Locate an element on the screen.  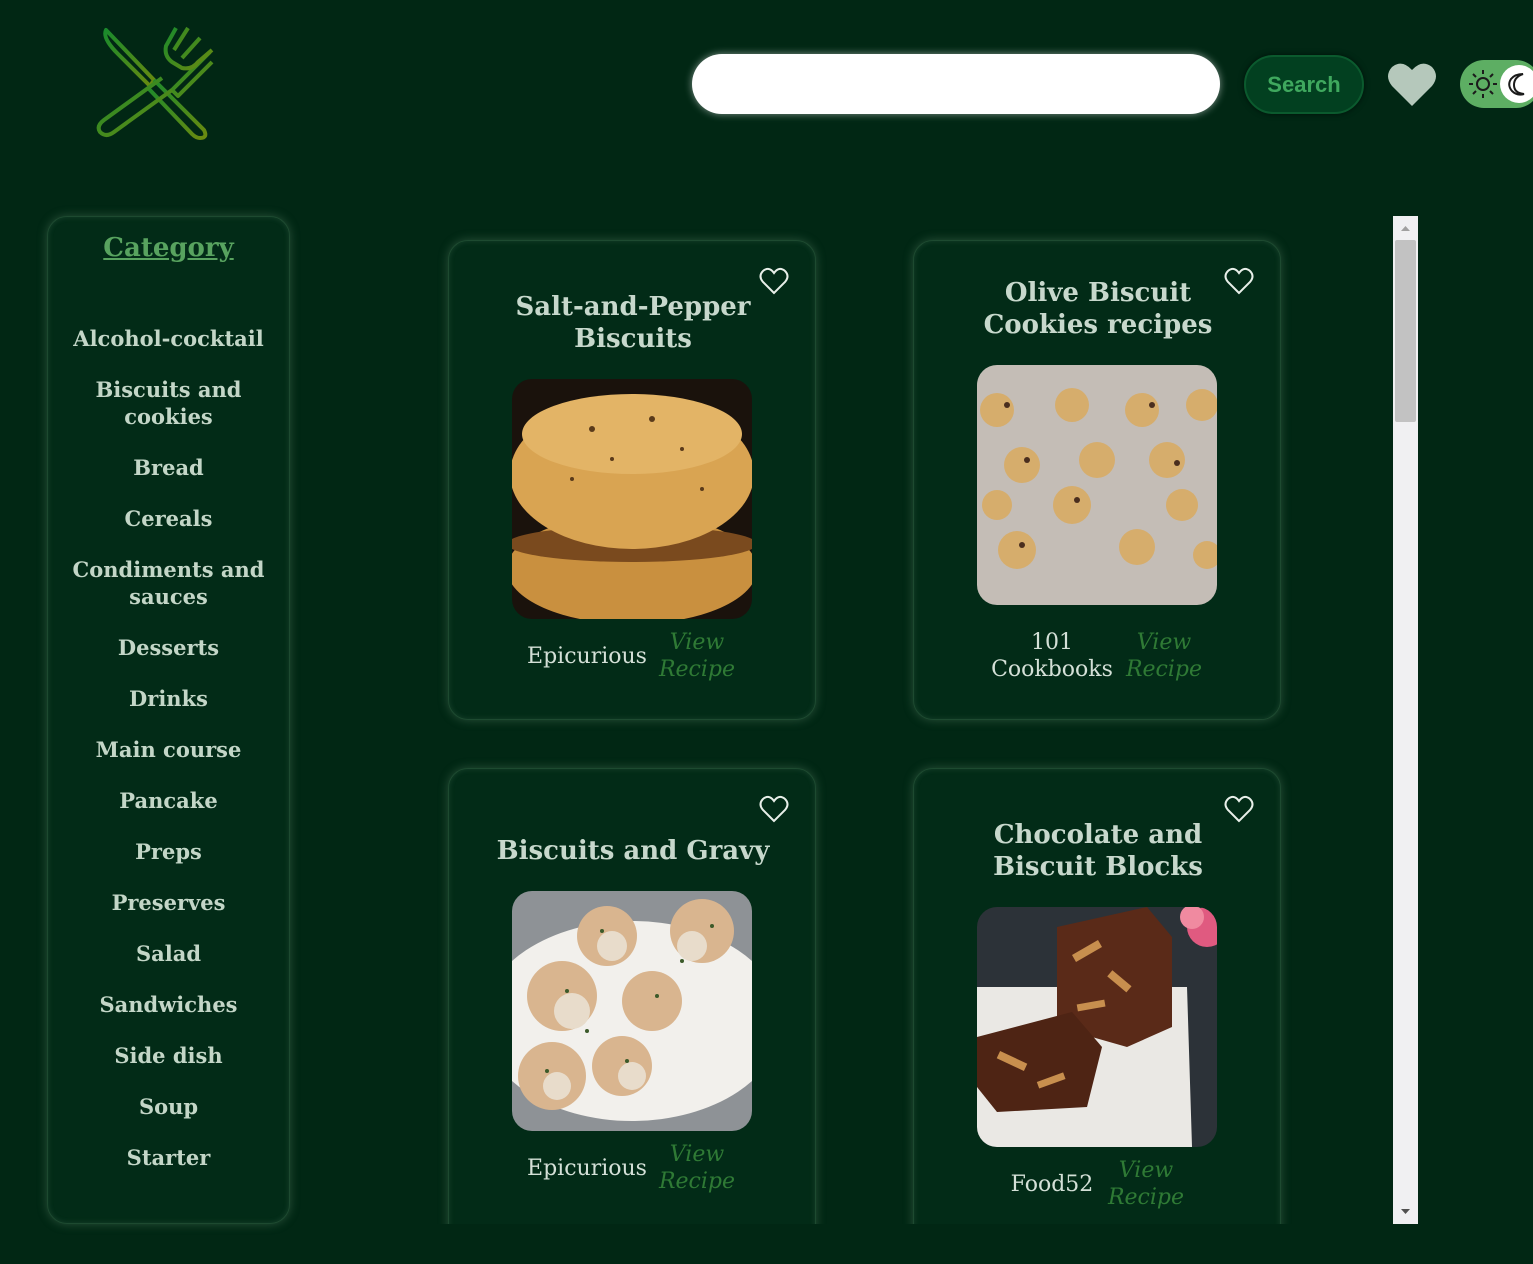
recipe-card: Chocolate and Biscuit Blocks Food52 View is located at coordinates (1097, 996).